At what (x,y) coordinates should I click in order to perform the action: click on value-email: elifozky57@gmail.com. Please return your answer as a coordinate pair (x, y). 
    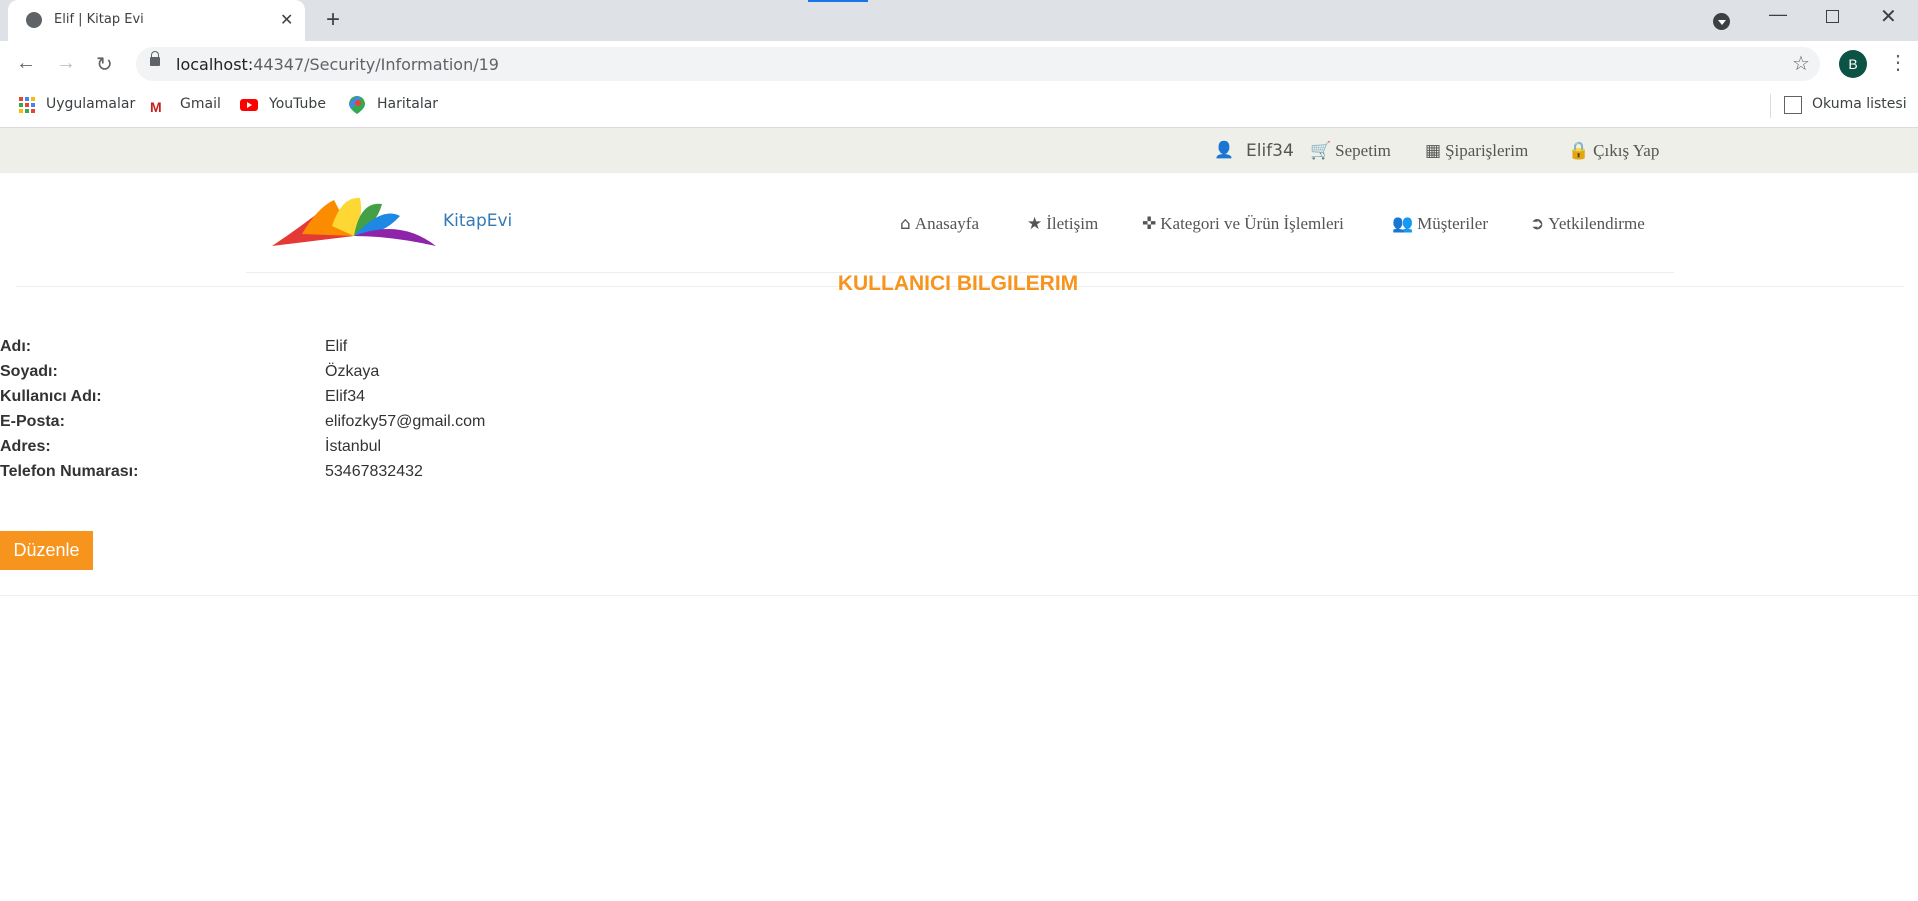
    Looking at the image, I should click on (405, 421).